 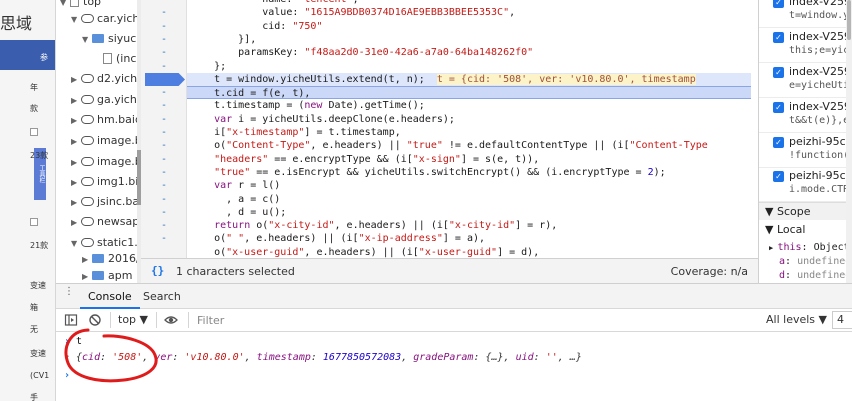 I want to click on file-tree-item: ▶ ga.yiche, so click(x=105, y=100).